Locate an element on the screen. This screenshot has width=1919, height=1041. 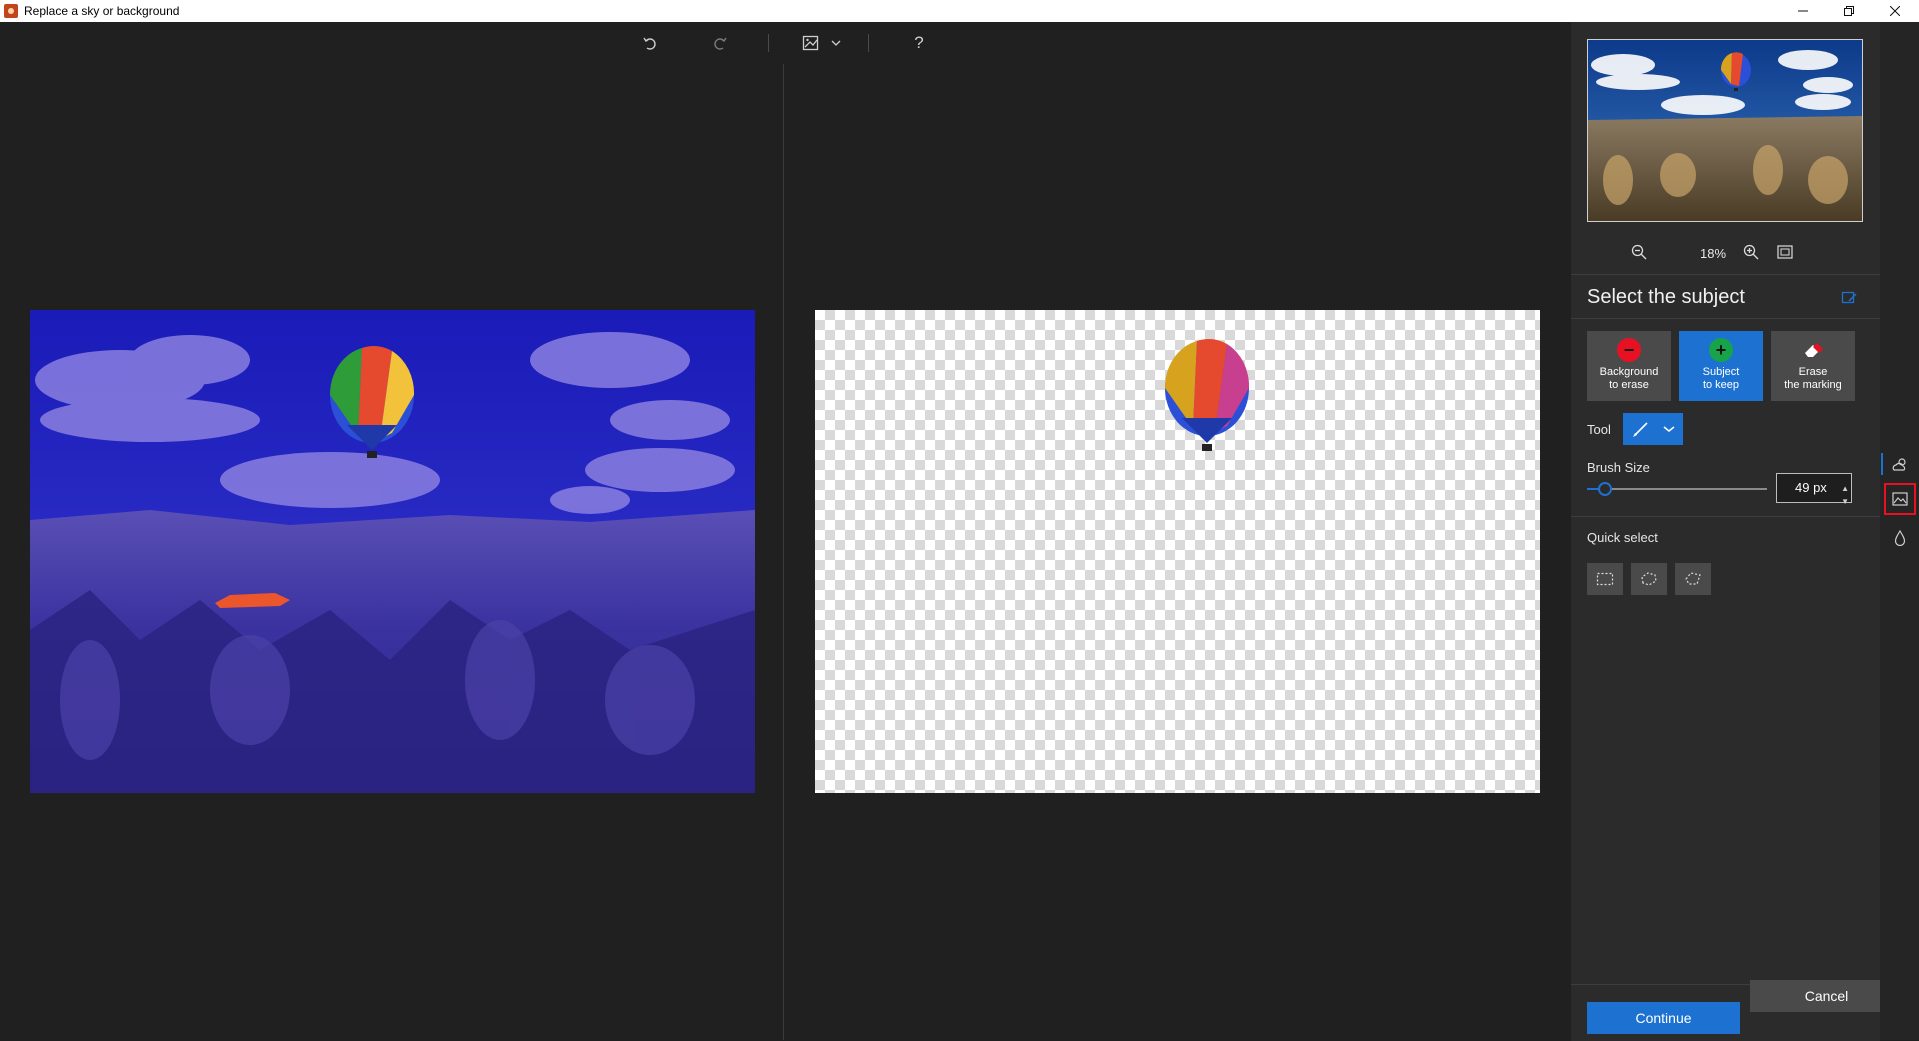
undo-button is located at coordinates (650, 43).